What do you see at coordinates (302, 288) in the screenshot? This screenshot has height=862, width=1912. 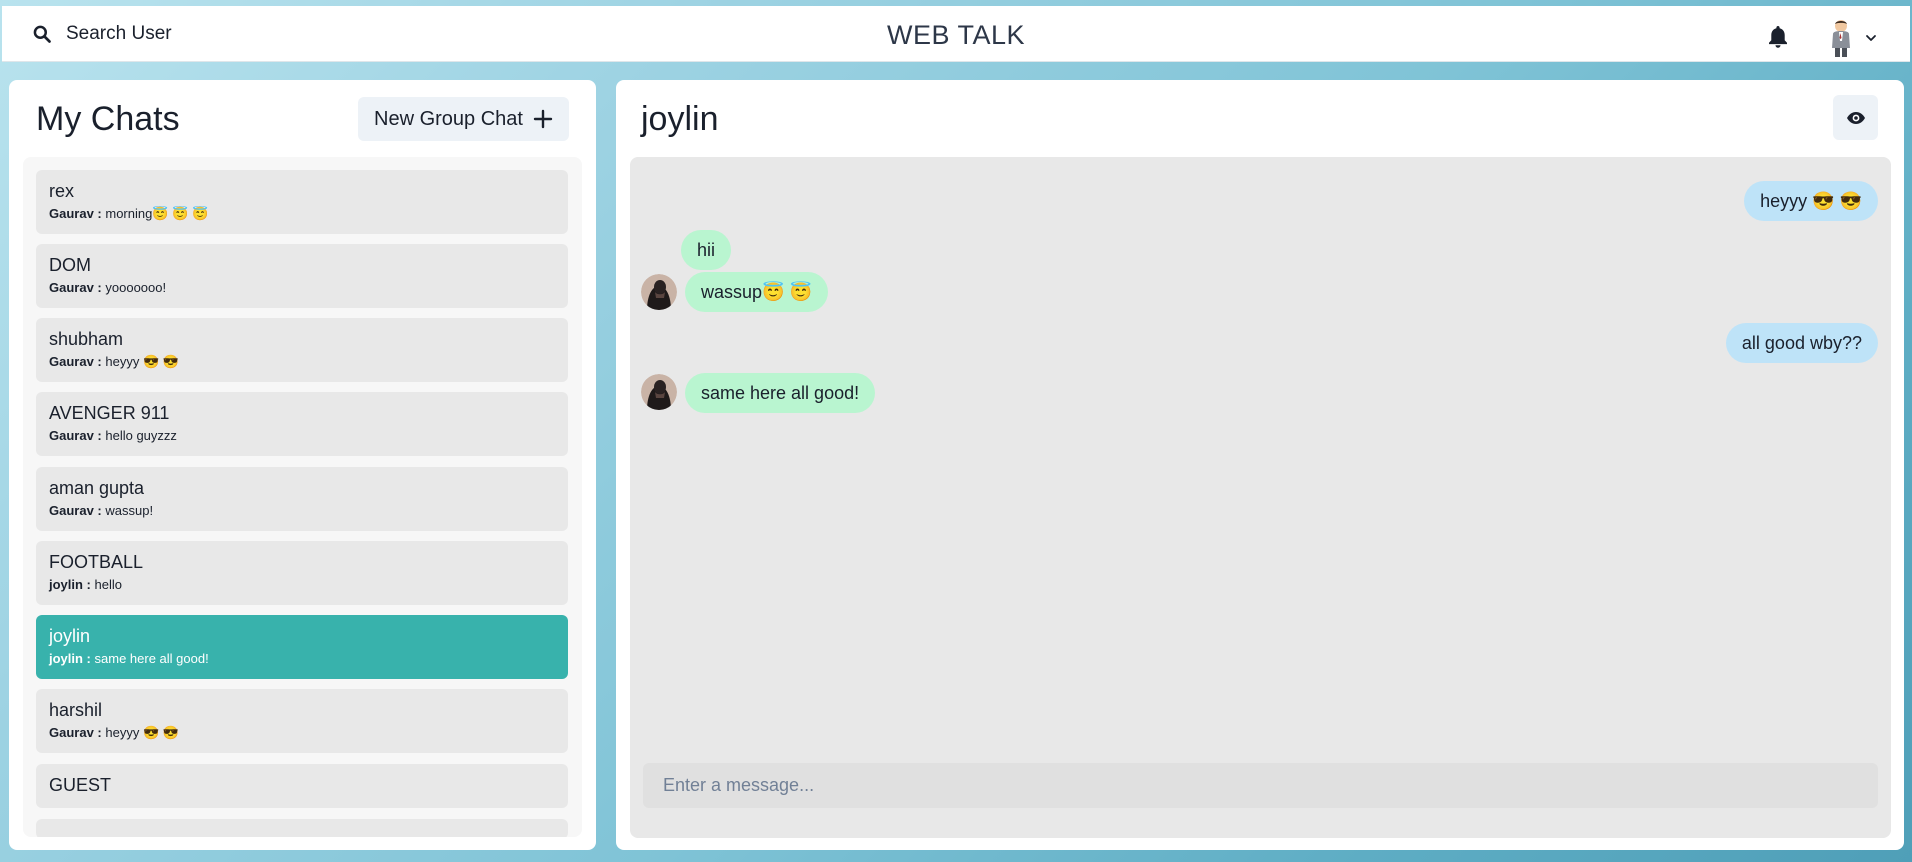 I see `chat-preview: Gaurav : yooooooo!` at bounding box center [302, 288].